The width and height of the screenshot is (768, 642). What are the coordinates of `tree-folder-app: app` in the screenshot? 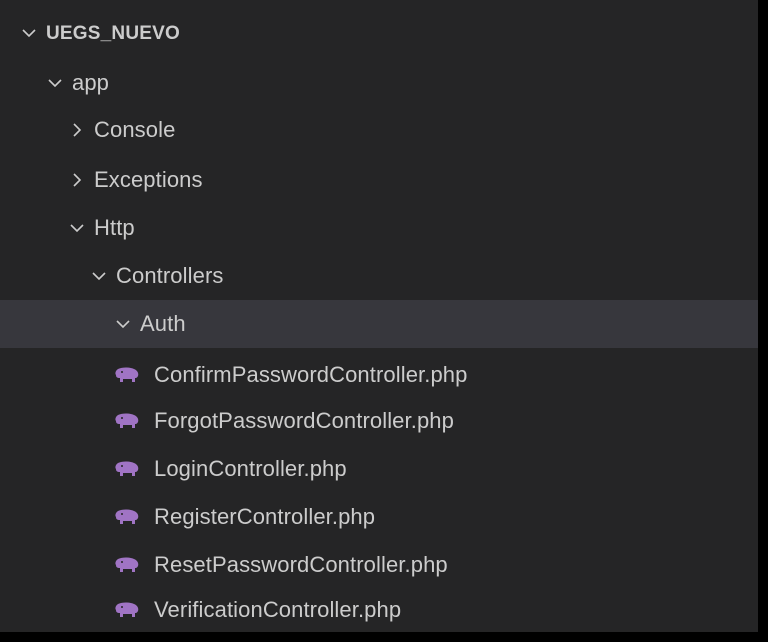 It's located at (379, 83).